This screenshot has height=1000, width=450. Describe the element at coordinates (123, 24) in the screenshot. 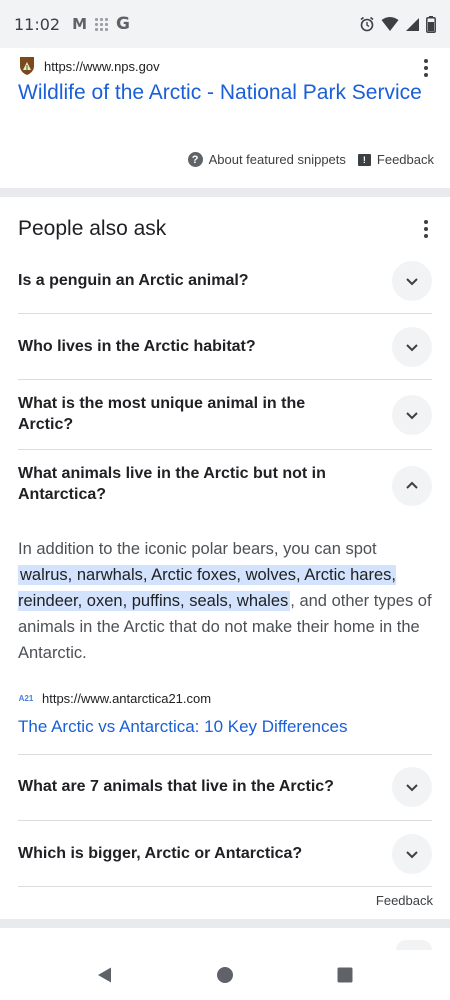

I see `google-icon: G` at that location.